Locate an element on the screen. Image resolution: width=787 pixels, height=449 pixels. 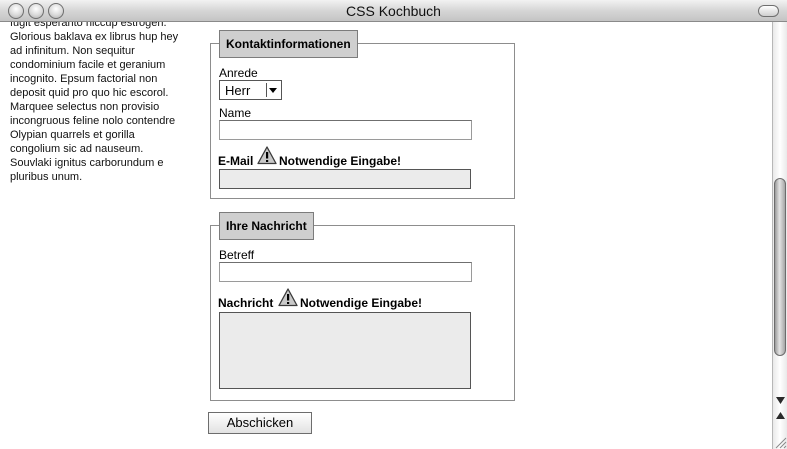
name-input is located at coordinates (345, 130).